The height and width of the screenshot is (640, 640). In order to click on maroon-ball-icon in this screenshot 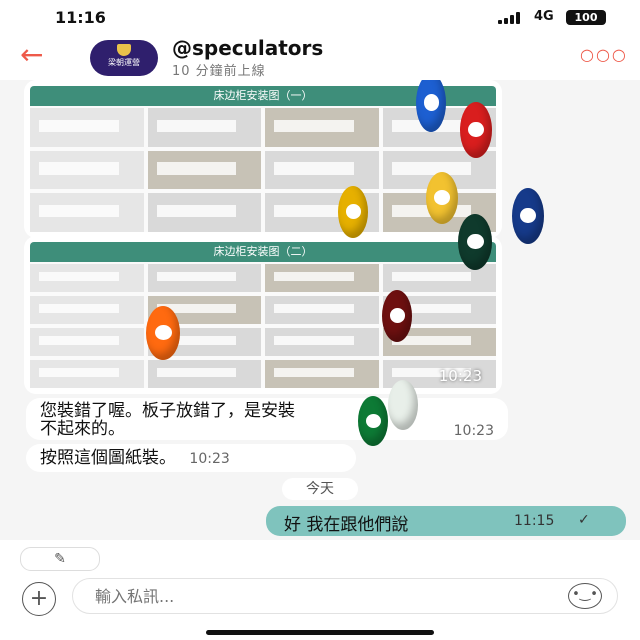, I will do `click(397, 316)`.